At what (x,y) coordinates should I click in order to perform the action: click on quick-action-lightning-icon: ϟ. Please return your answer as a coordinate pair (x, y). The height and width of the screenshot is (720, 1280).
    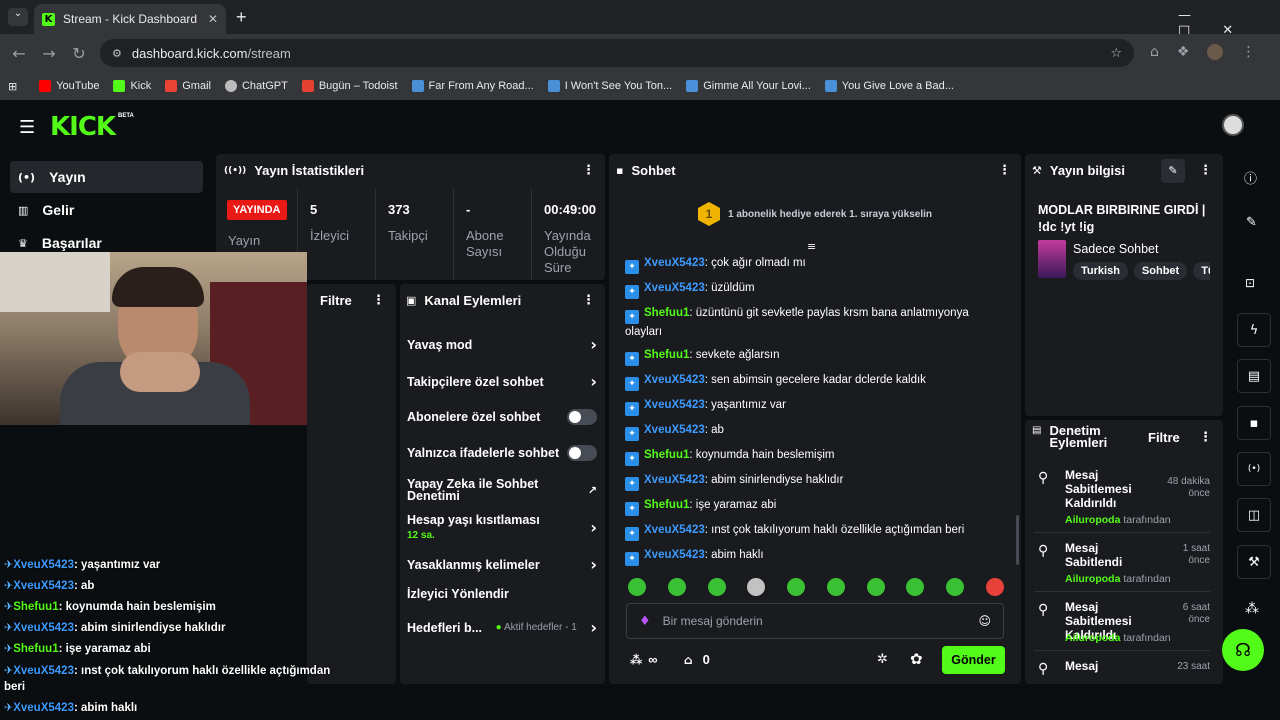
    Looking at the image, I should click on (1254, 330).